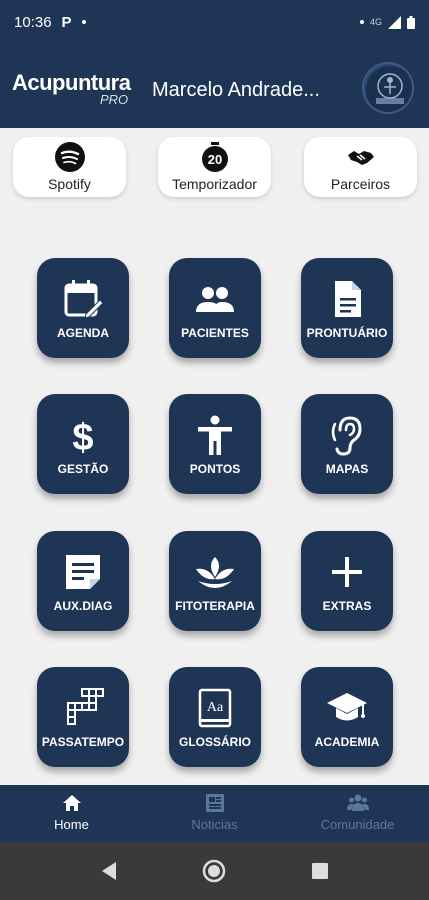  I want to click on tile-glossario: Aa GLOSSÁRIO, so click(215, 717).